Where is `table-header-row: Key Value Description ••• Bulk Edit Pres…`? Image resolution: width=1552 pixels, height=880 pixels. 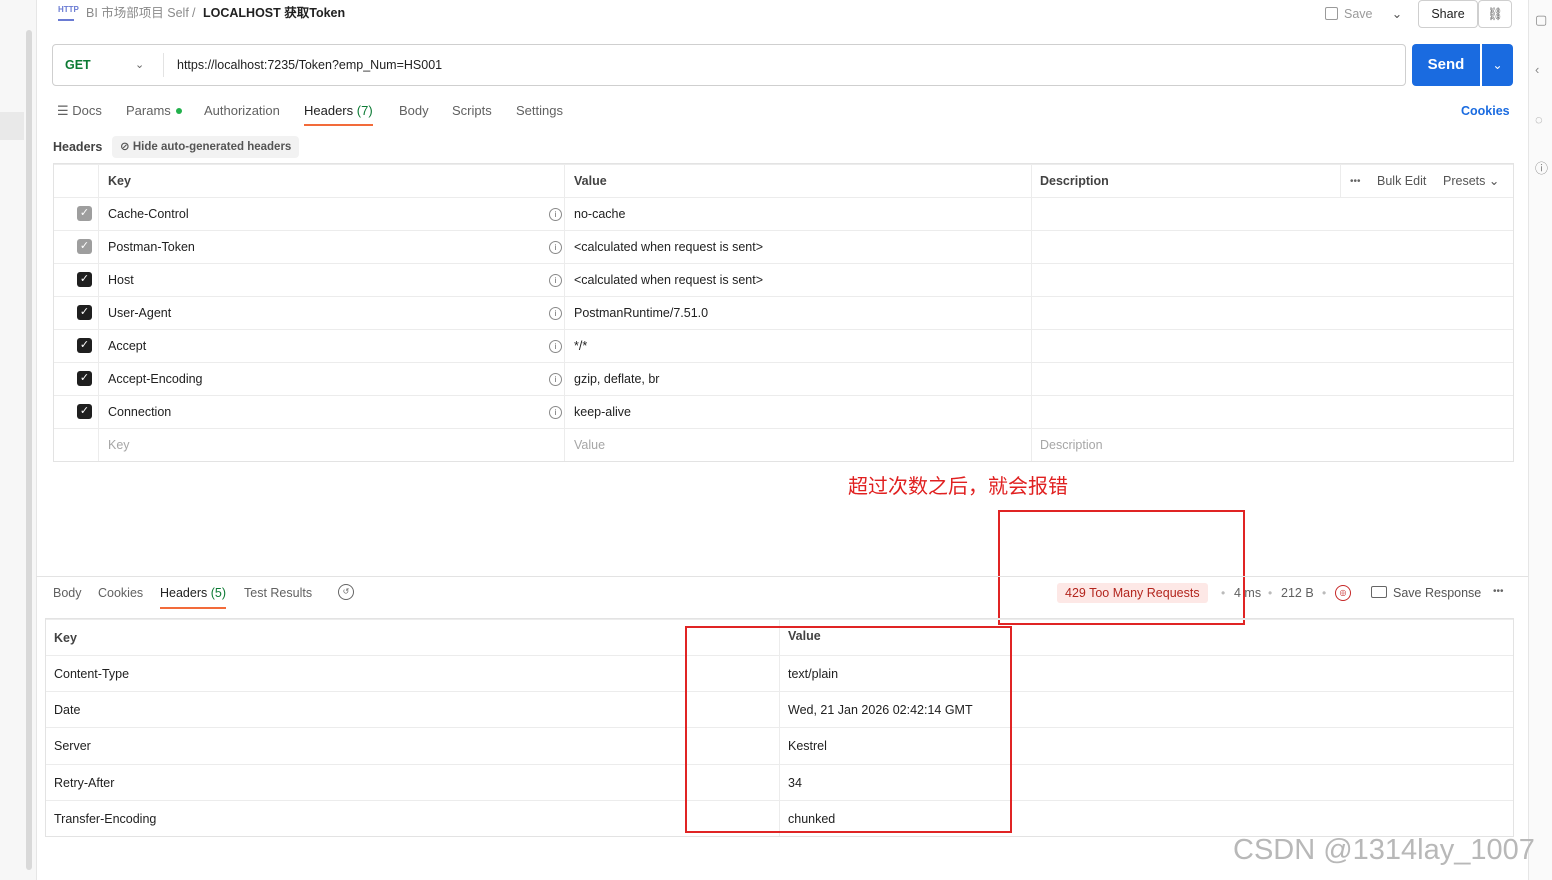 table-header-row: Key Value Description ••• Bulk Edit Pres… is located at coordinates (783, 181).